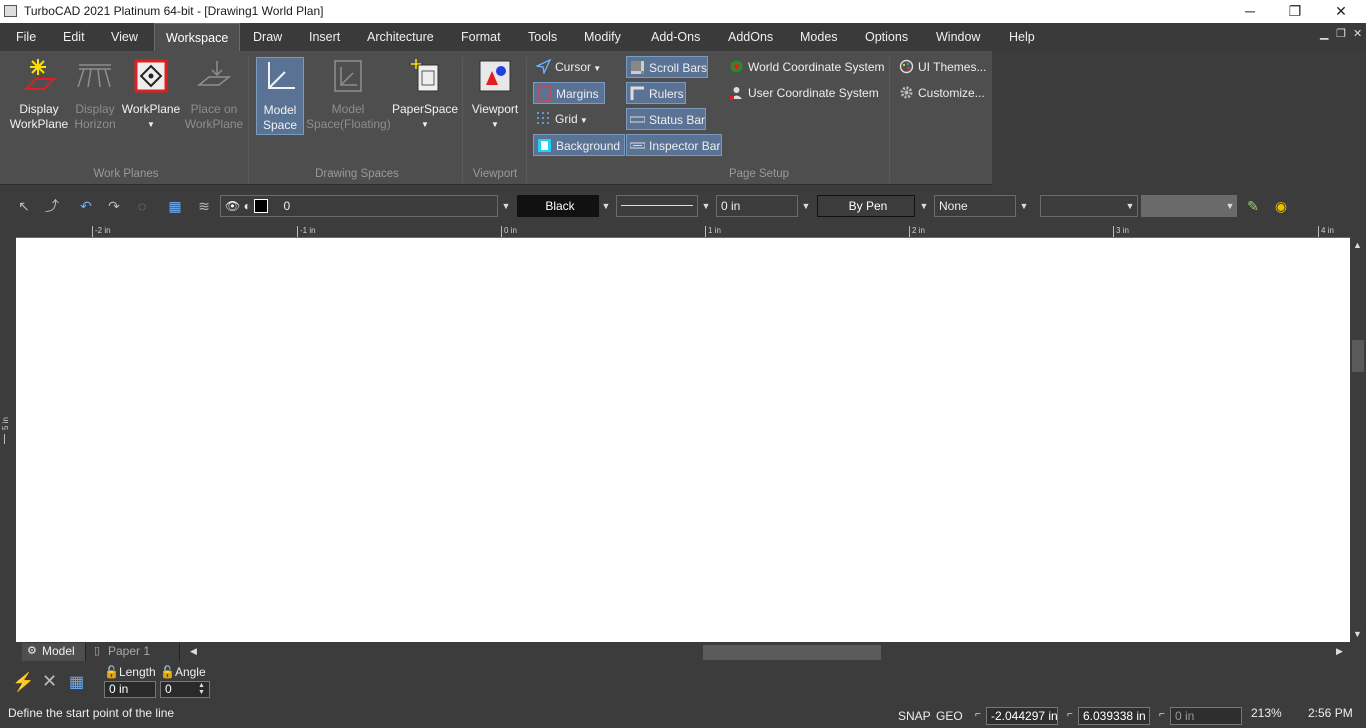  Describe the element at coordinates (1024, 206) in the screenshot. I see `fill-dropdown-arrow-icon: ▼` at that location.